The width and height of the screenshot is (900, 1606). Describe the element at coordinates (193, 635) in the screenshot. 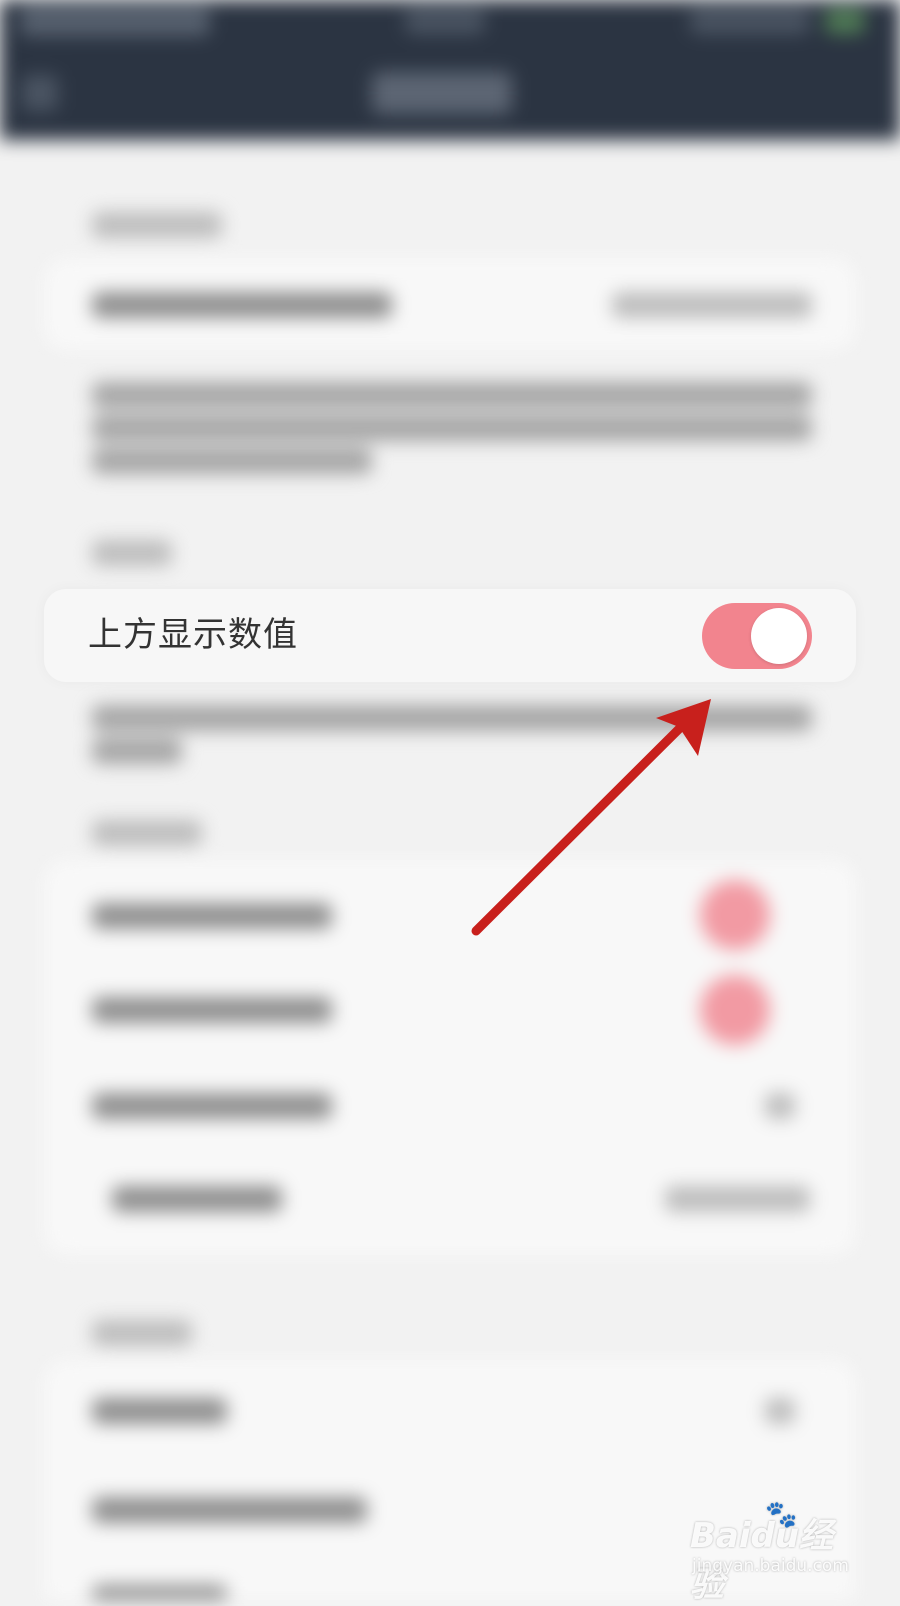

I see `setting-label: 上方显示数值` at that location.